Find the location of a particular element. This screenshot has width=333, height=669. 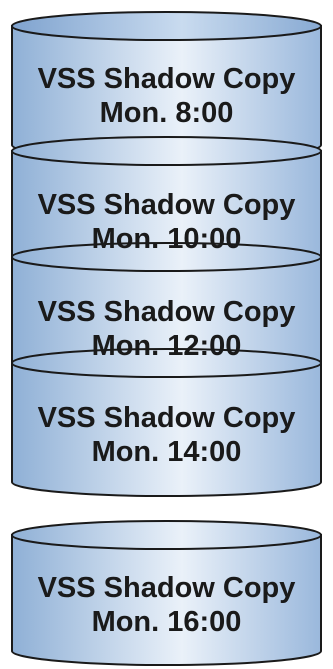

cylinder-1-title: VSS Shadow Copy is located at coordinates (166, 79).